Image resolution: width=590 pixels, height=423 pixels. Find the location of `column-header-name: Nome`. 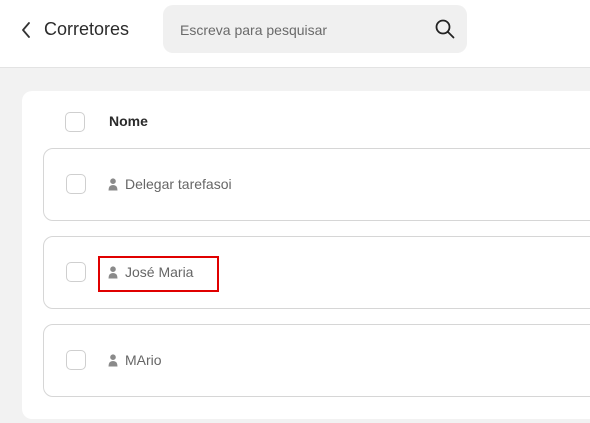

column-header-name: Nome is located at coordinates (128, 121).